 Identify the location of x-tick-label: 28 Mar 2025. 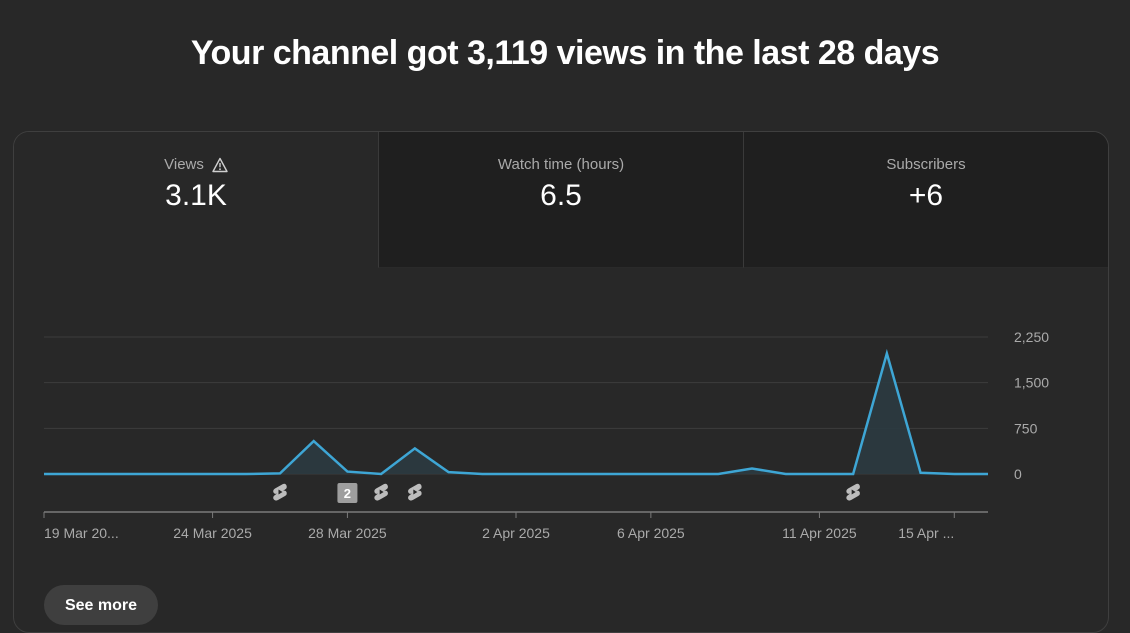
(347, 533).